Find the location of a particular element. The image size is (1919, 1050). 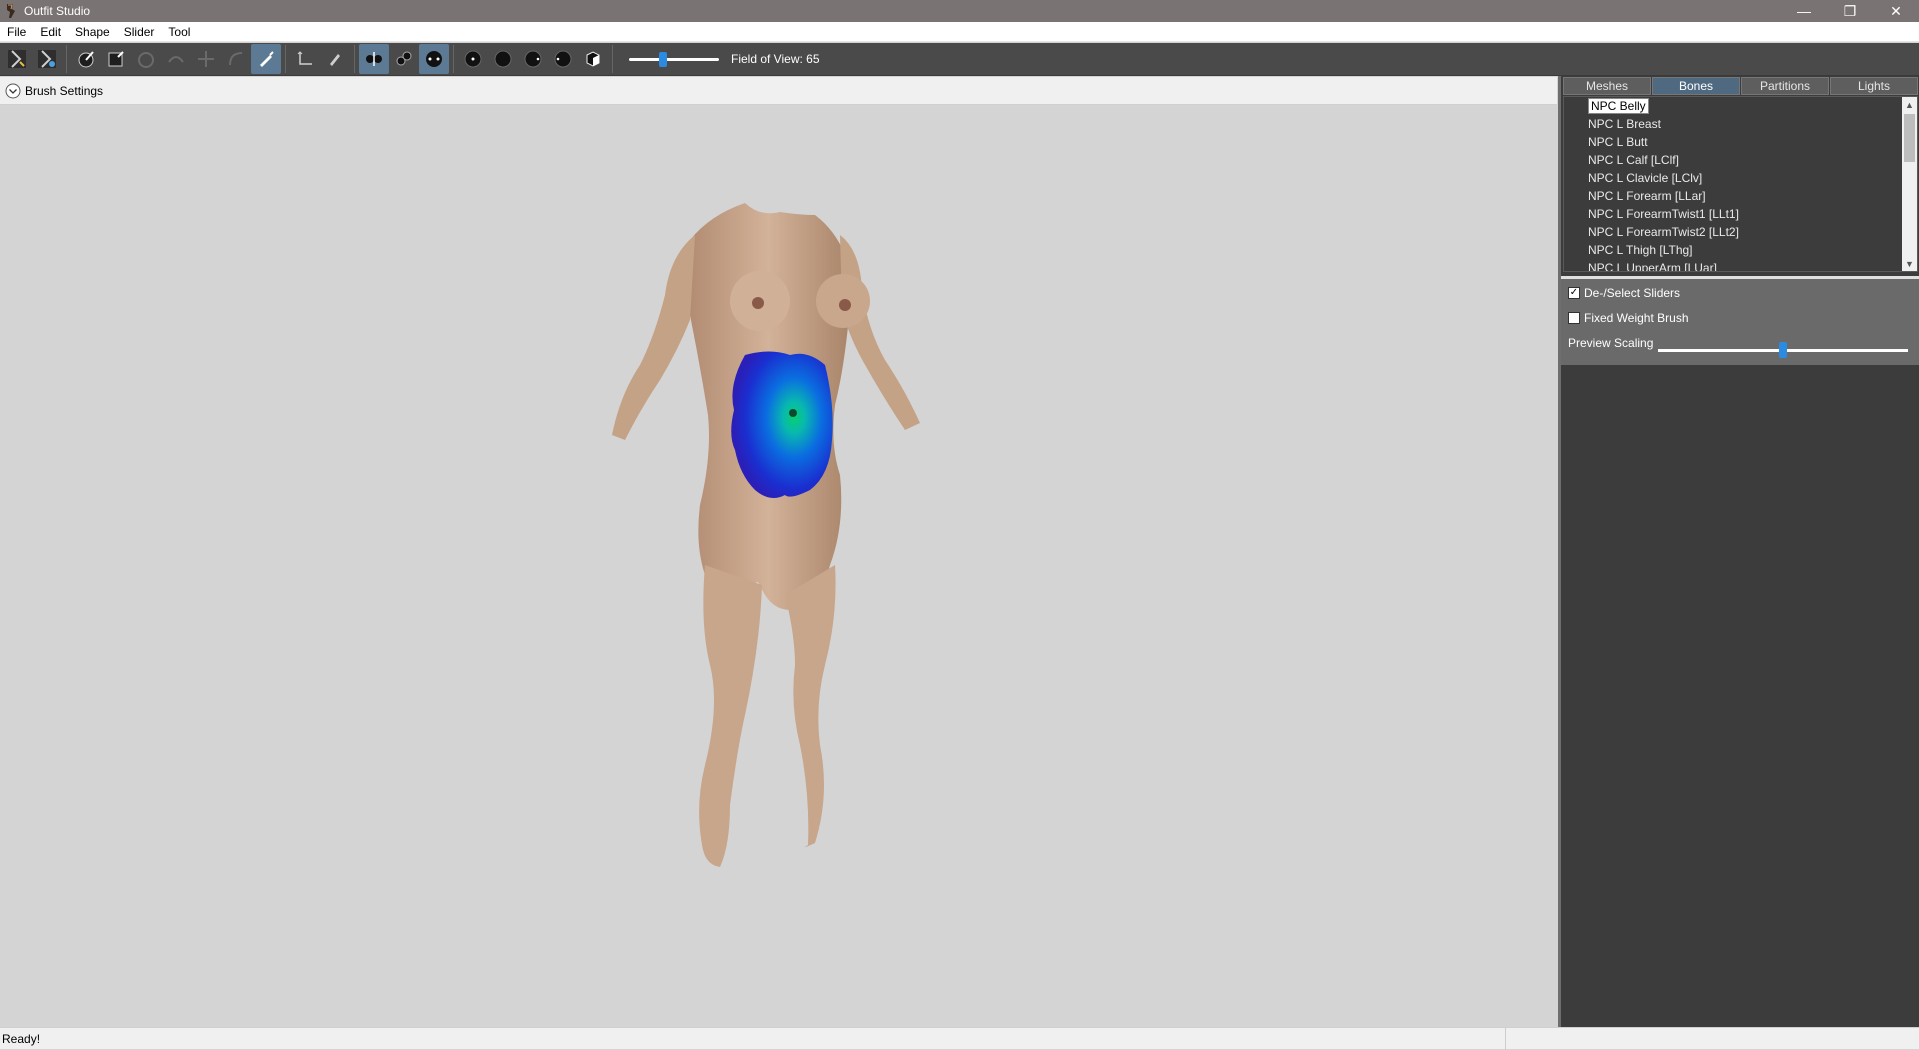

brush-deflate-icon is located at coordinates (146, 60).